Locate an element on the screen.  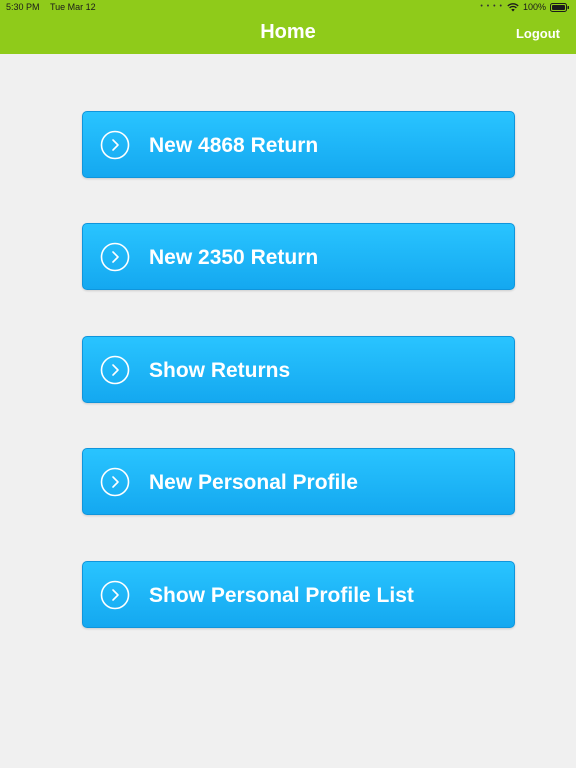
menu-item-label: Show Returns is located at coordinates (220, 370).